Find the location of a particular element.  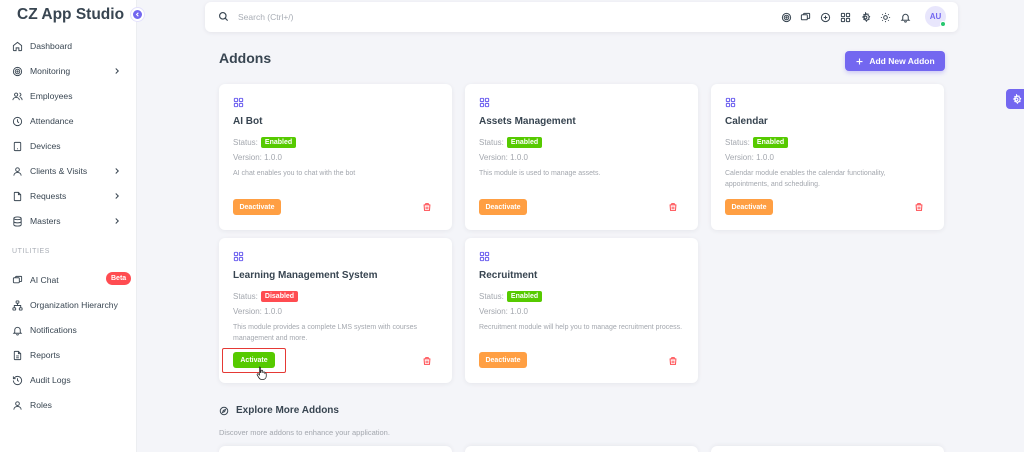

sidebar-item-monitoring: Monitoring is located at coordinates (71, 71).